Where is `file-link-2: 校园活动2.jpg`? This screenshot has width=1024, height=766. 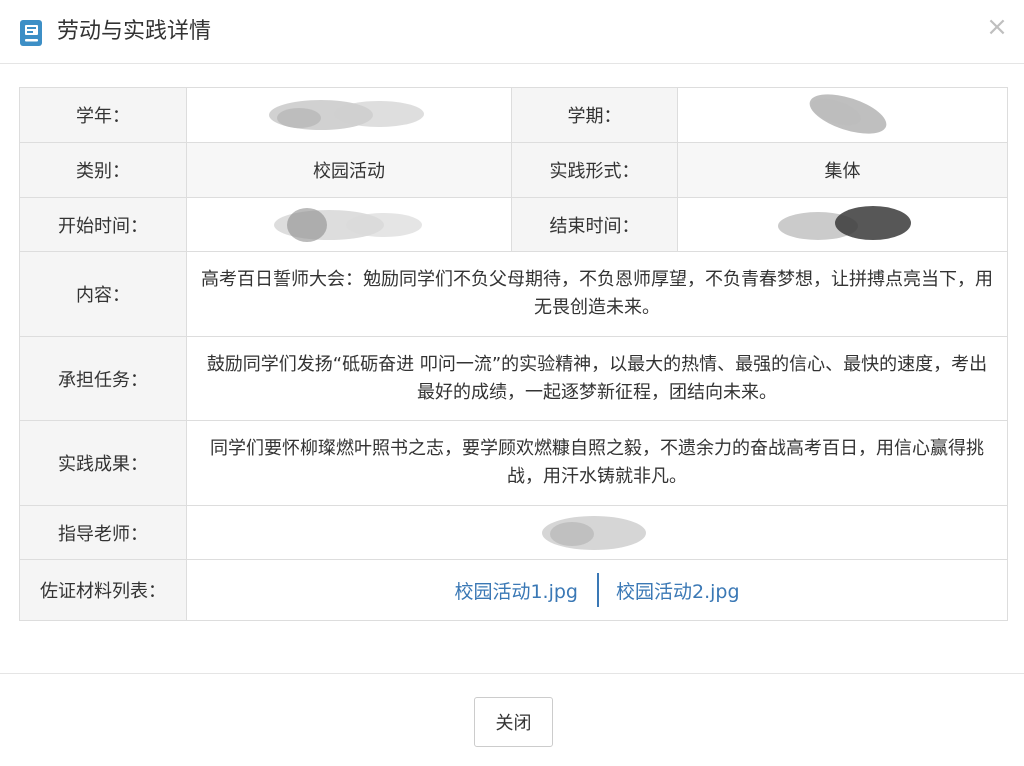
file-link-2: 校园活动2.jpg is located at coordinates (678, 590).